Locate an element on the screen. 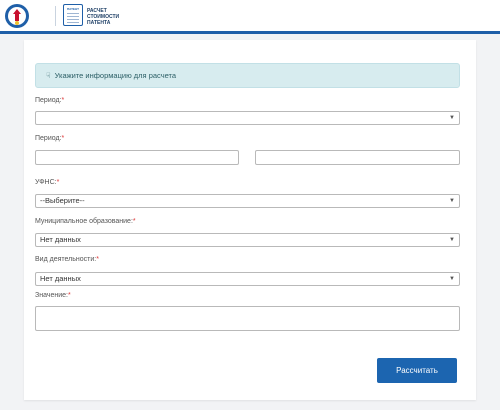  ufns-label: УФНС:* is located at coordinates (47, 182).